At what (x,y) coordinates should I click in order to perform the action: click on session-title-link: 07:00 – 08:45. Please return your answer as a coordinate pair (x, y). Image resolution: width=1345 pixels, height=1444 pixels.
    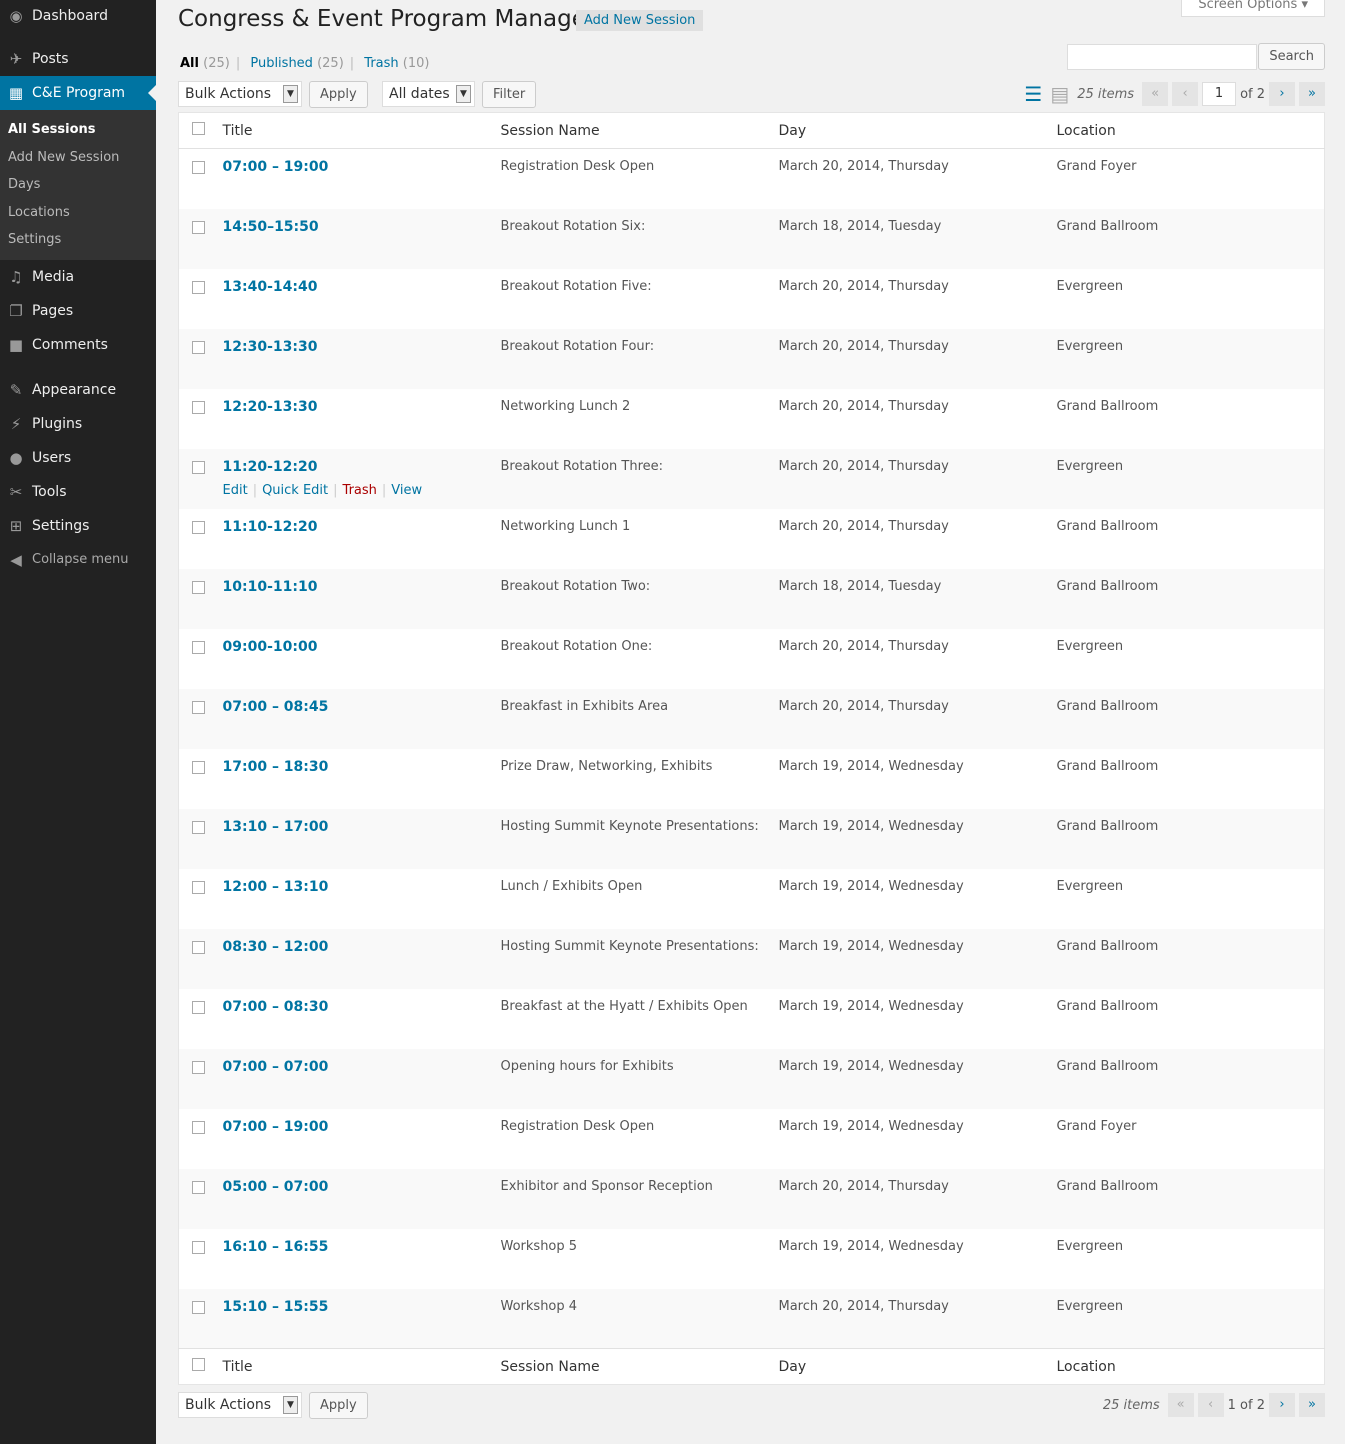
    Looking at the image, I should click on (276, 707).